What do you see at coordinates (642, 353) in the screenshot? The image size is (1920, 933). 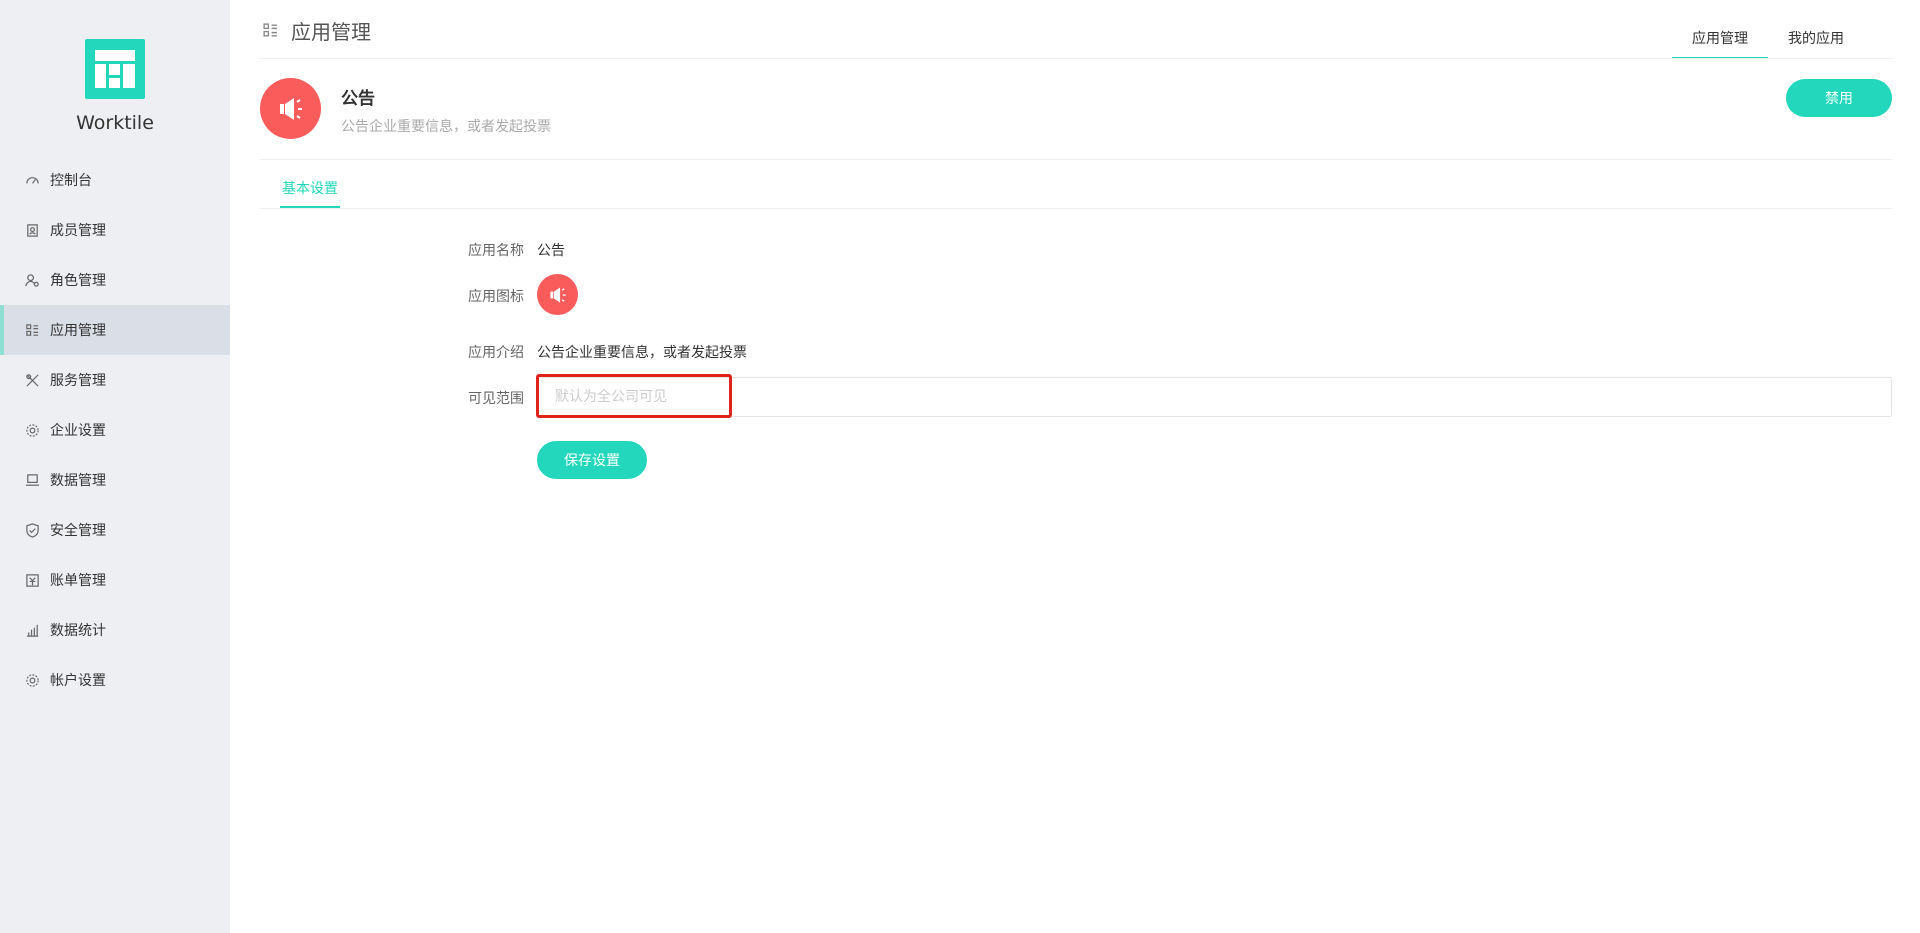 I see `app-intro-value: 公告企业重要信息，或者发起投票` at bounding box center [642, 353].